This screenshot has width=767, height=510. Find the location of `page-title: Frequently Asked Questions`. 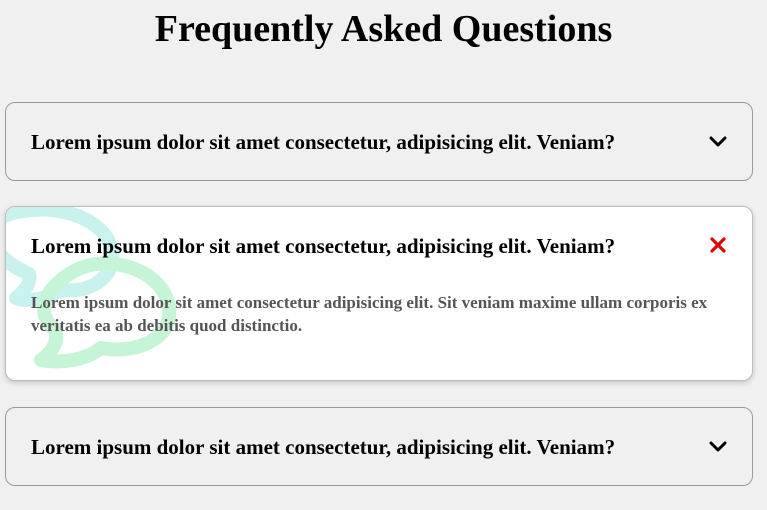

page-title: Frequently Asked Questions is located at coordinates (383, 29).